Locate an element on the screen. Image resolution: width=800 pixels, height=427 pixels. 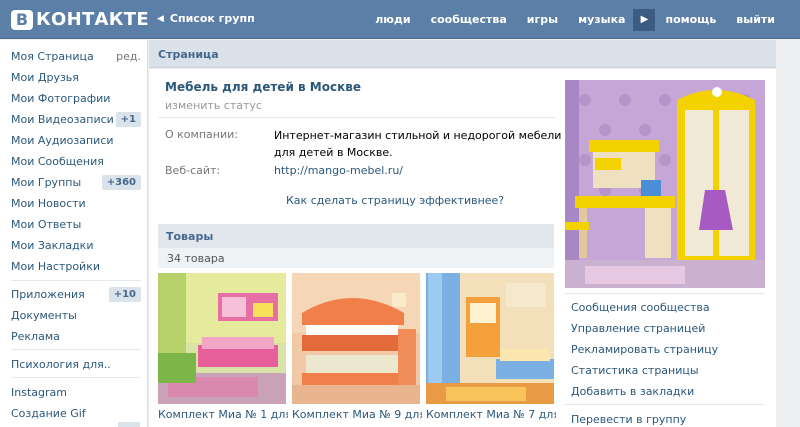
sidebar-item-settings: Мои Настройки is located at coordinates (76, 266).